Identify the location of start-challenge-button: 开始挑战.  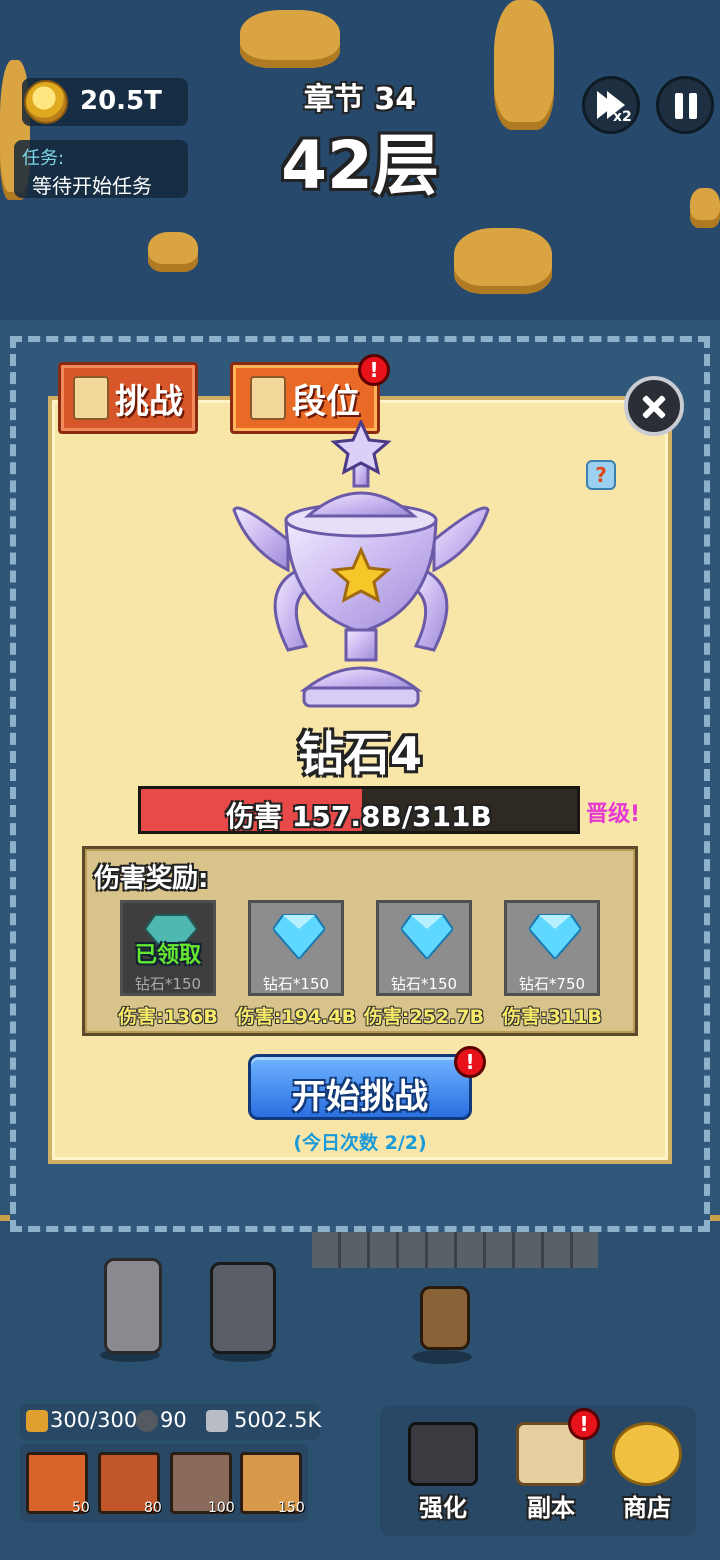
(360, 1087).